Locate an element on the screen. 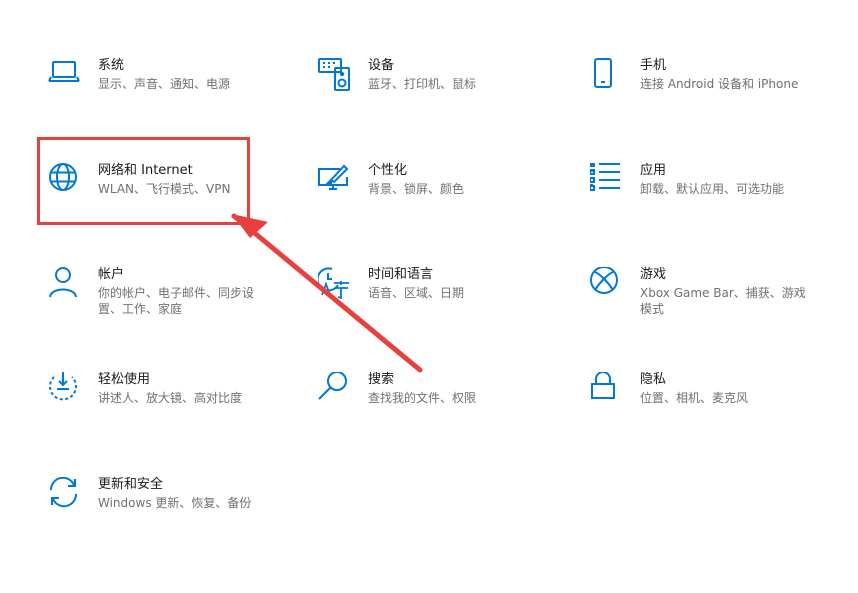 This screenshot has height=593, width=858. tile-title: 手机 is located at coordinates (653, 65).